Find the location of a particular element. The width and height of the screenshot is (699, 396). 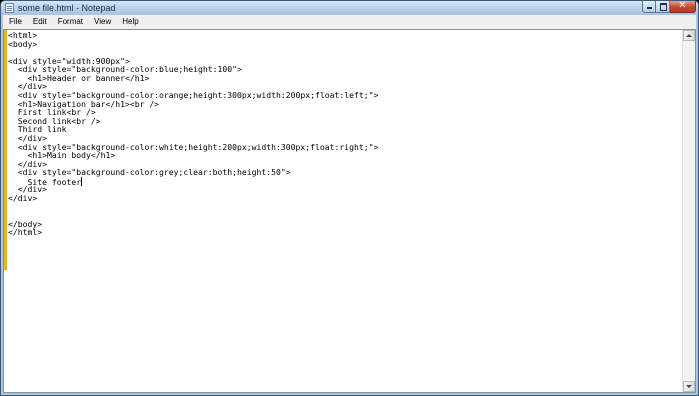

code-line-text: <body> is located at coordinates (23, 43).